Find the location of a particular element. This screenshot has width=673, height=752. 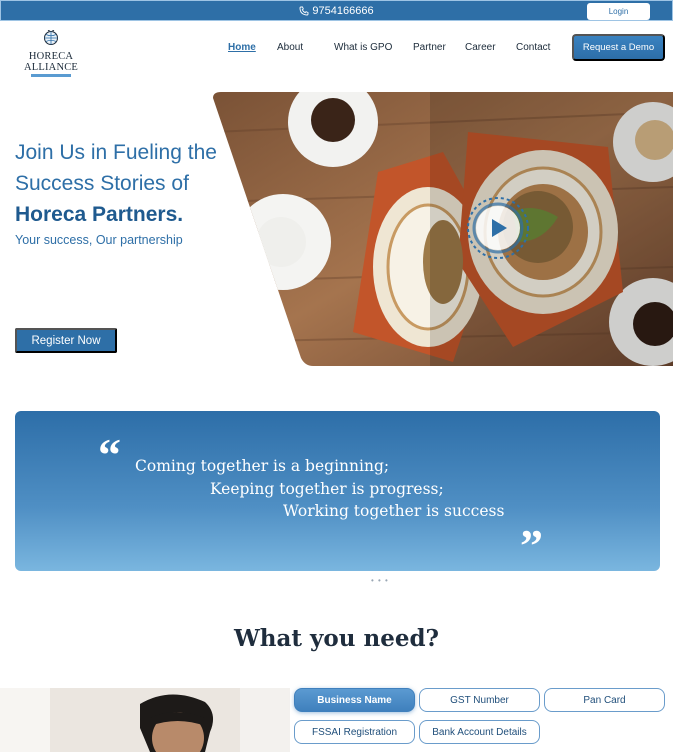

close-quote-icon: ” is located at coordinates (531, 545).